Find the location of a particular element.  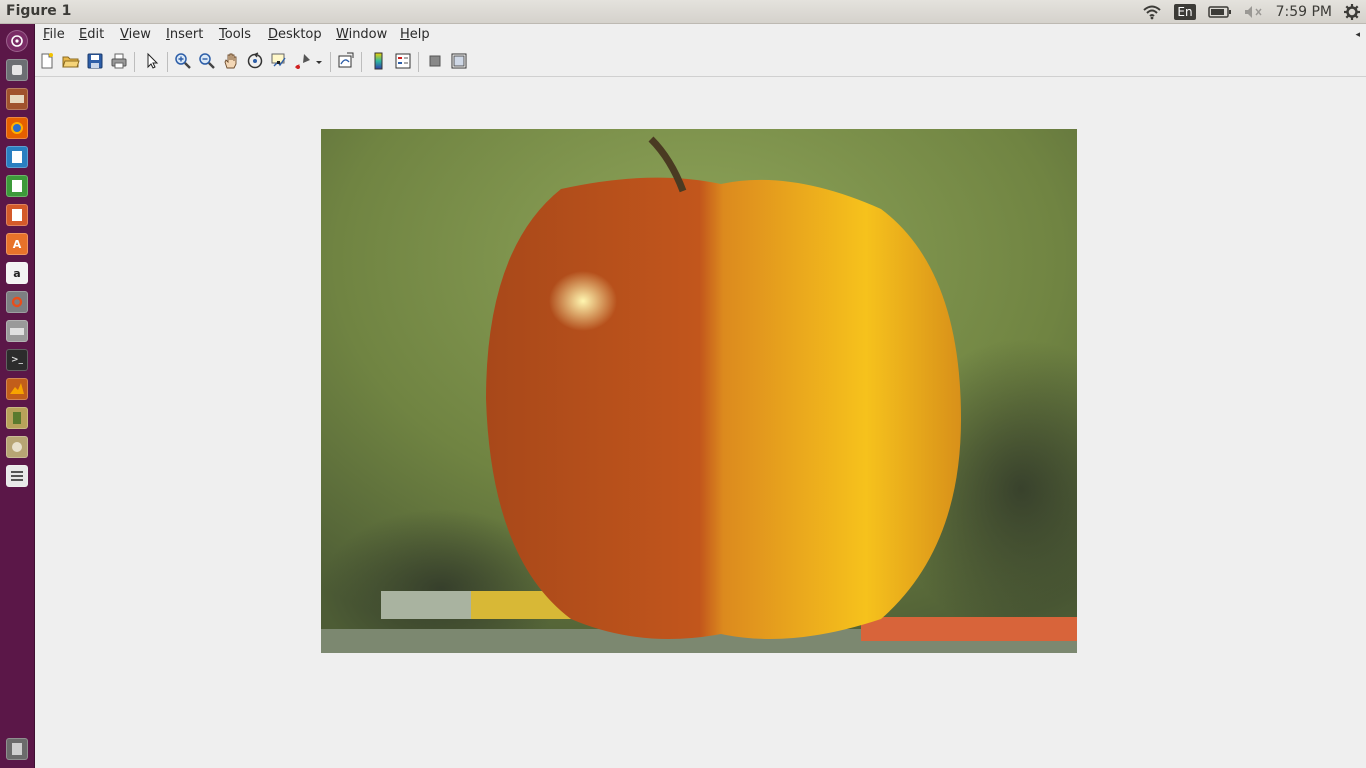

insert-legend-icon is located at coordinates (403, 61).